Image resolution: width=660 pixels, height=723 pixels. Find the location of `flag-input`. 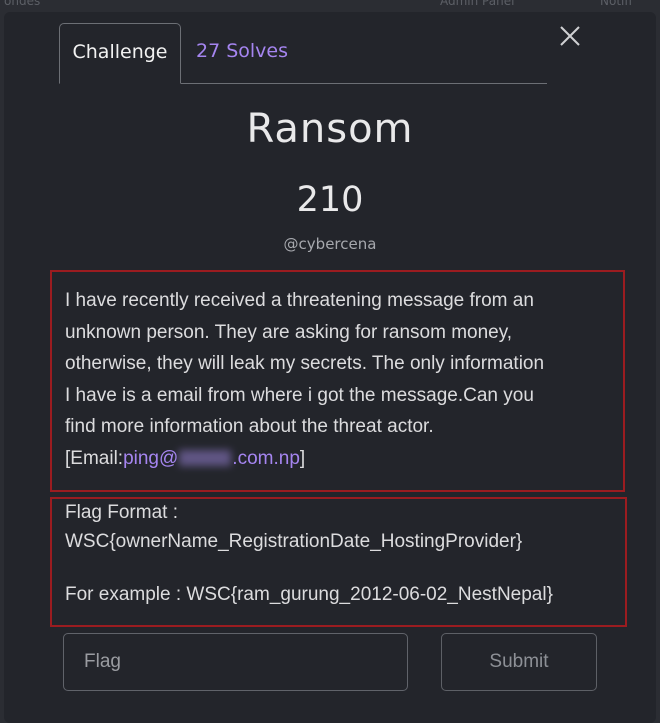

flag-input is located at coordinates (235, 662).